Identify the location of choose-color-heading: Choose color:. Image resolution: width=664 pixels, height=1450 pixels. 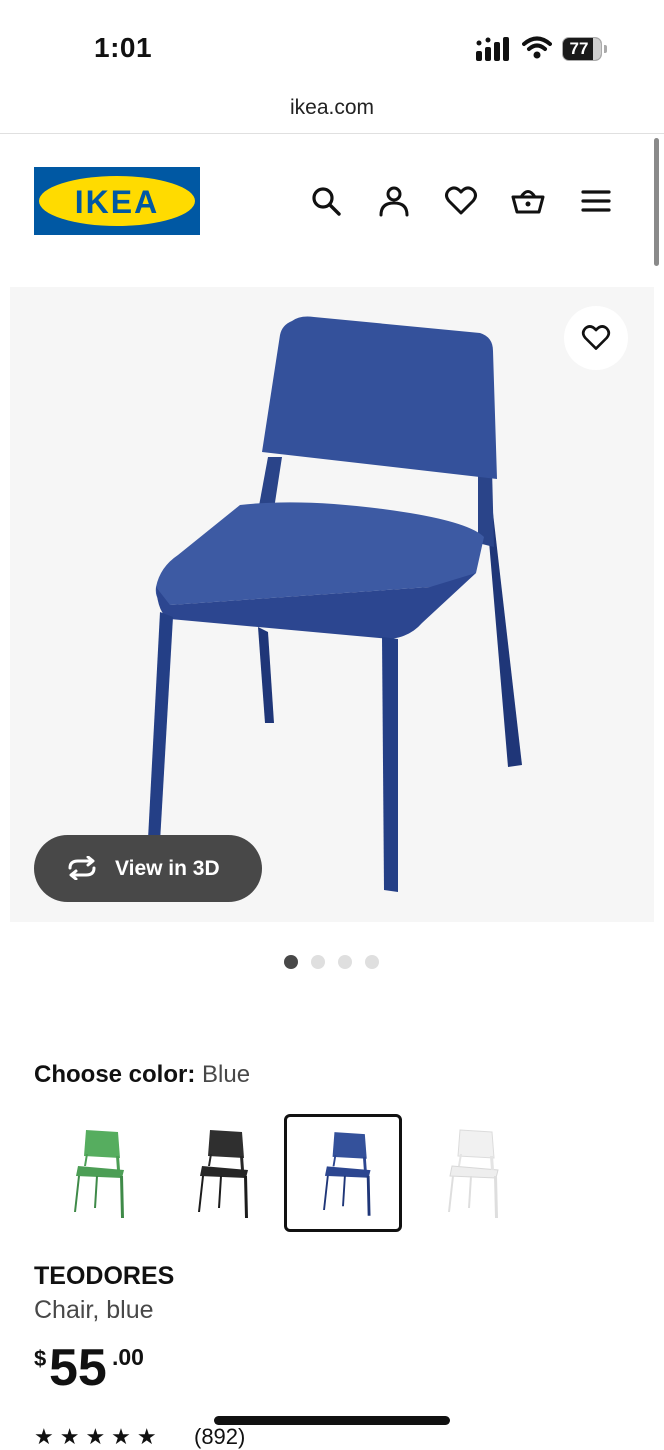
(115, 1074).